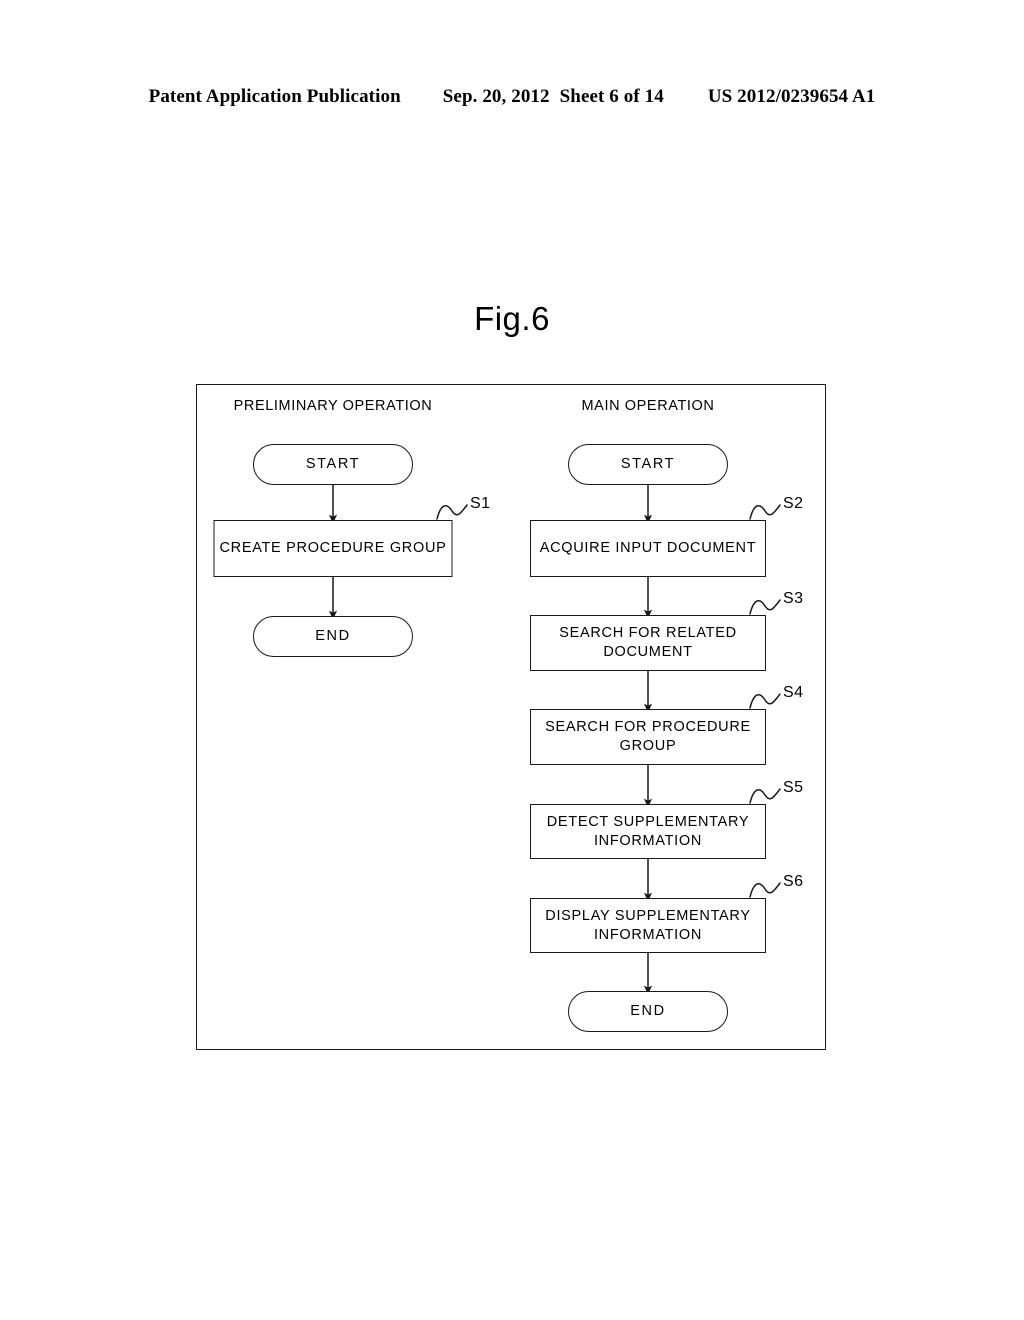  I want to click on main-step-s3: SEARCH FOR RELATED DOCUMENT, so click(648, 643).